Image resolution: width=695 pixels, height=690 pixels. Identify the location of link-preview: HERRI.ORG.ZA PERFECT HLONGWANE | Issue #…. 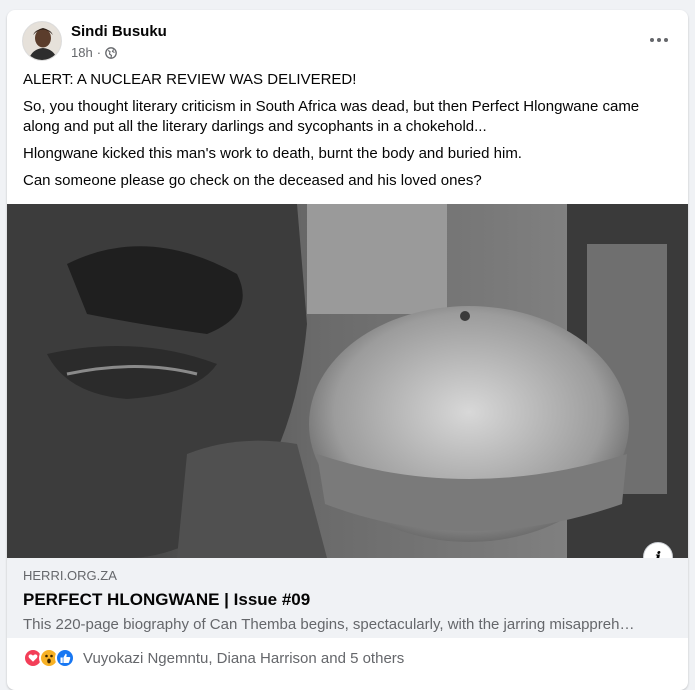
(347, 598).